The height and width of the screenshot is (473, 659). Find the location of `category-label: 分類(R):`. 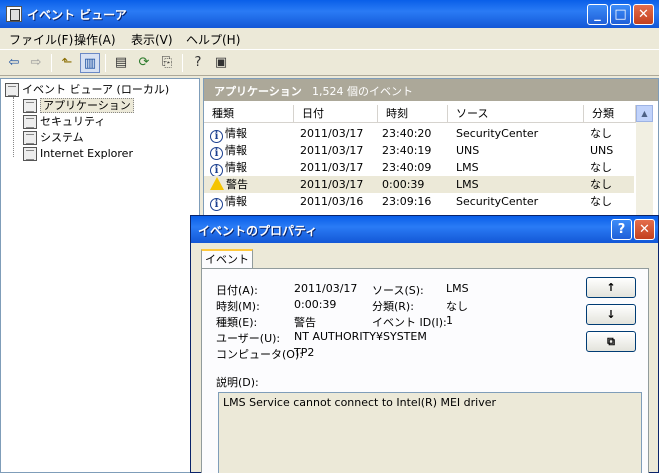

category-label: 分類(R): is located at coordinates (393, 306).